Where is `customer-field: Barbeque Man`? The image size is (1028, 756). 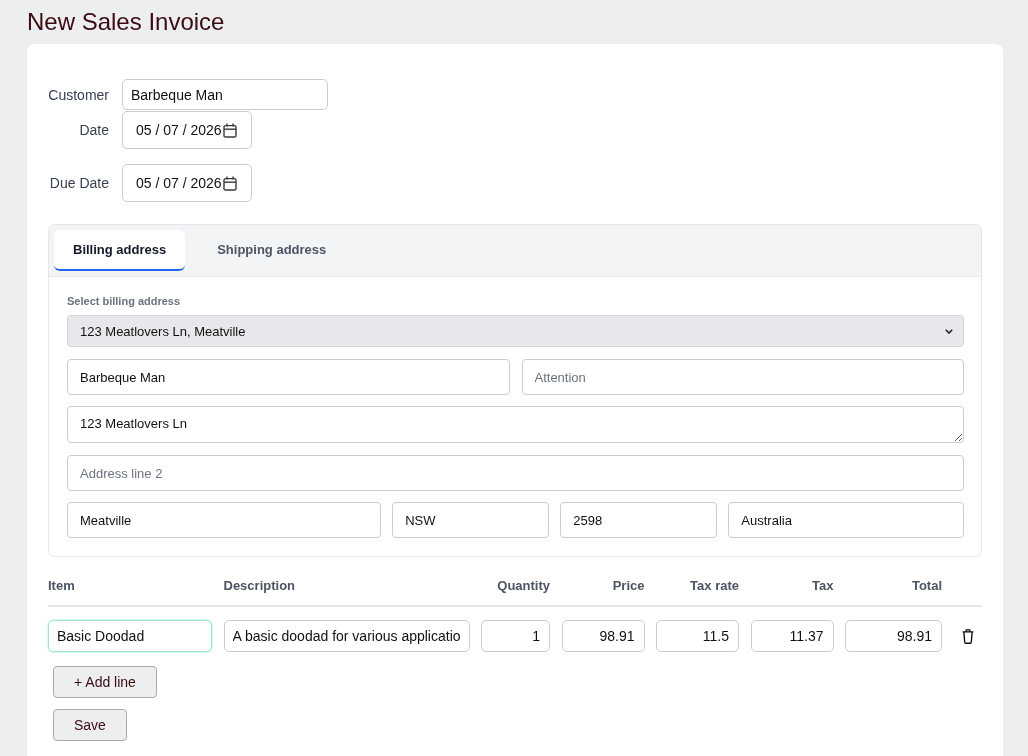
customer-field: Barbeque Man is located at coordinates (225, 94).